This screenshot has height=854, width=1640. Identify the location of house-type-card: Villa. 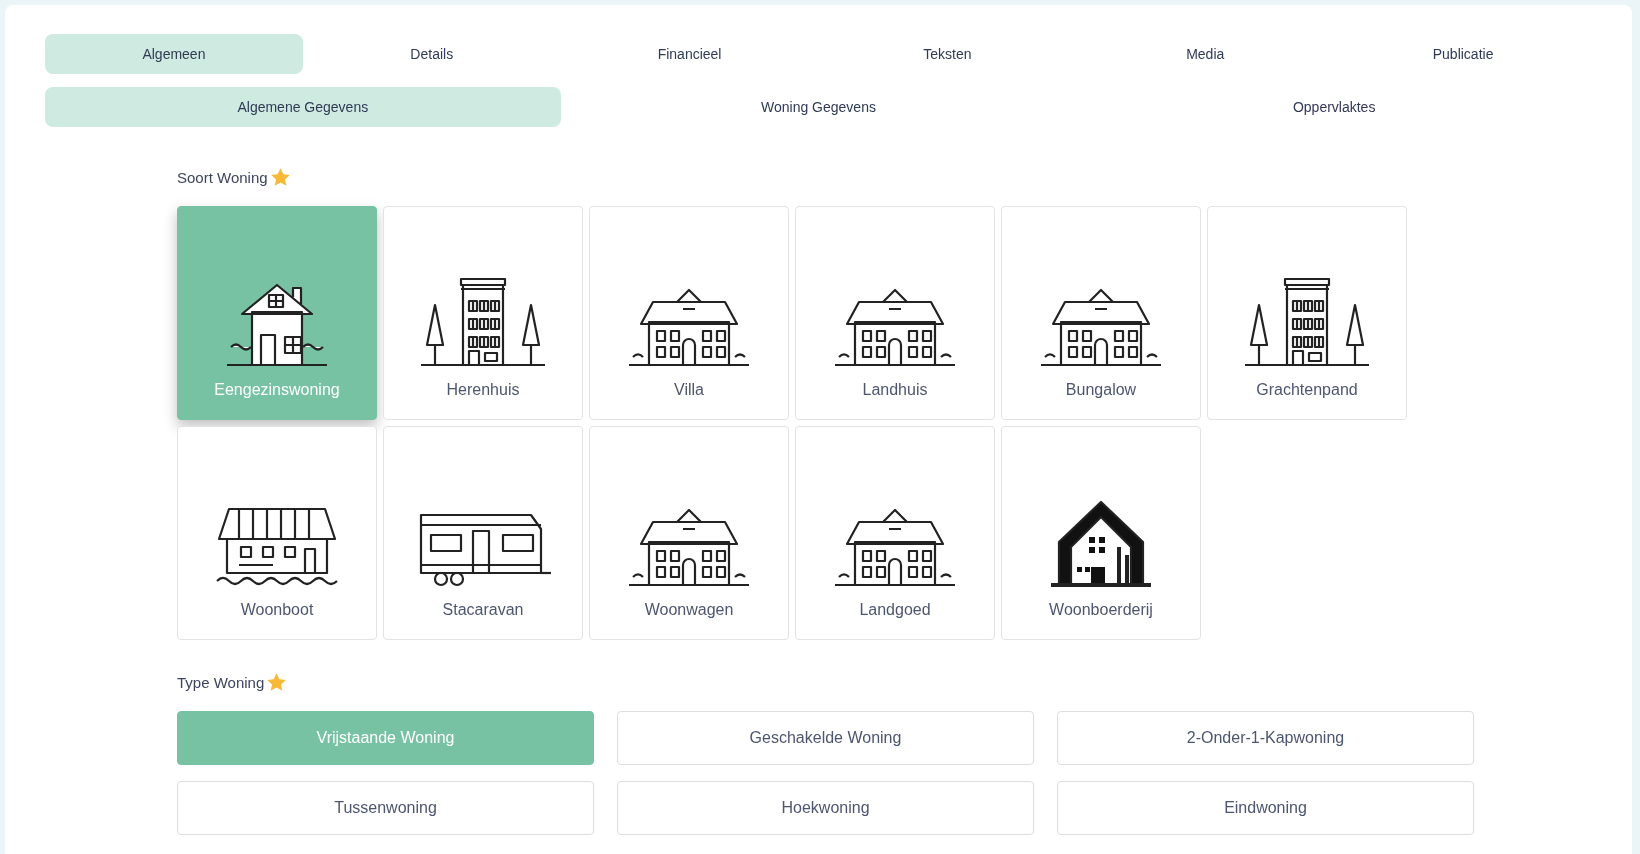
(689, 313).